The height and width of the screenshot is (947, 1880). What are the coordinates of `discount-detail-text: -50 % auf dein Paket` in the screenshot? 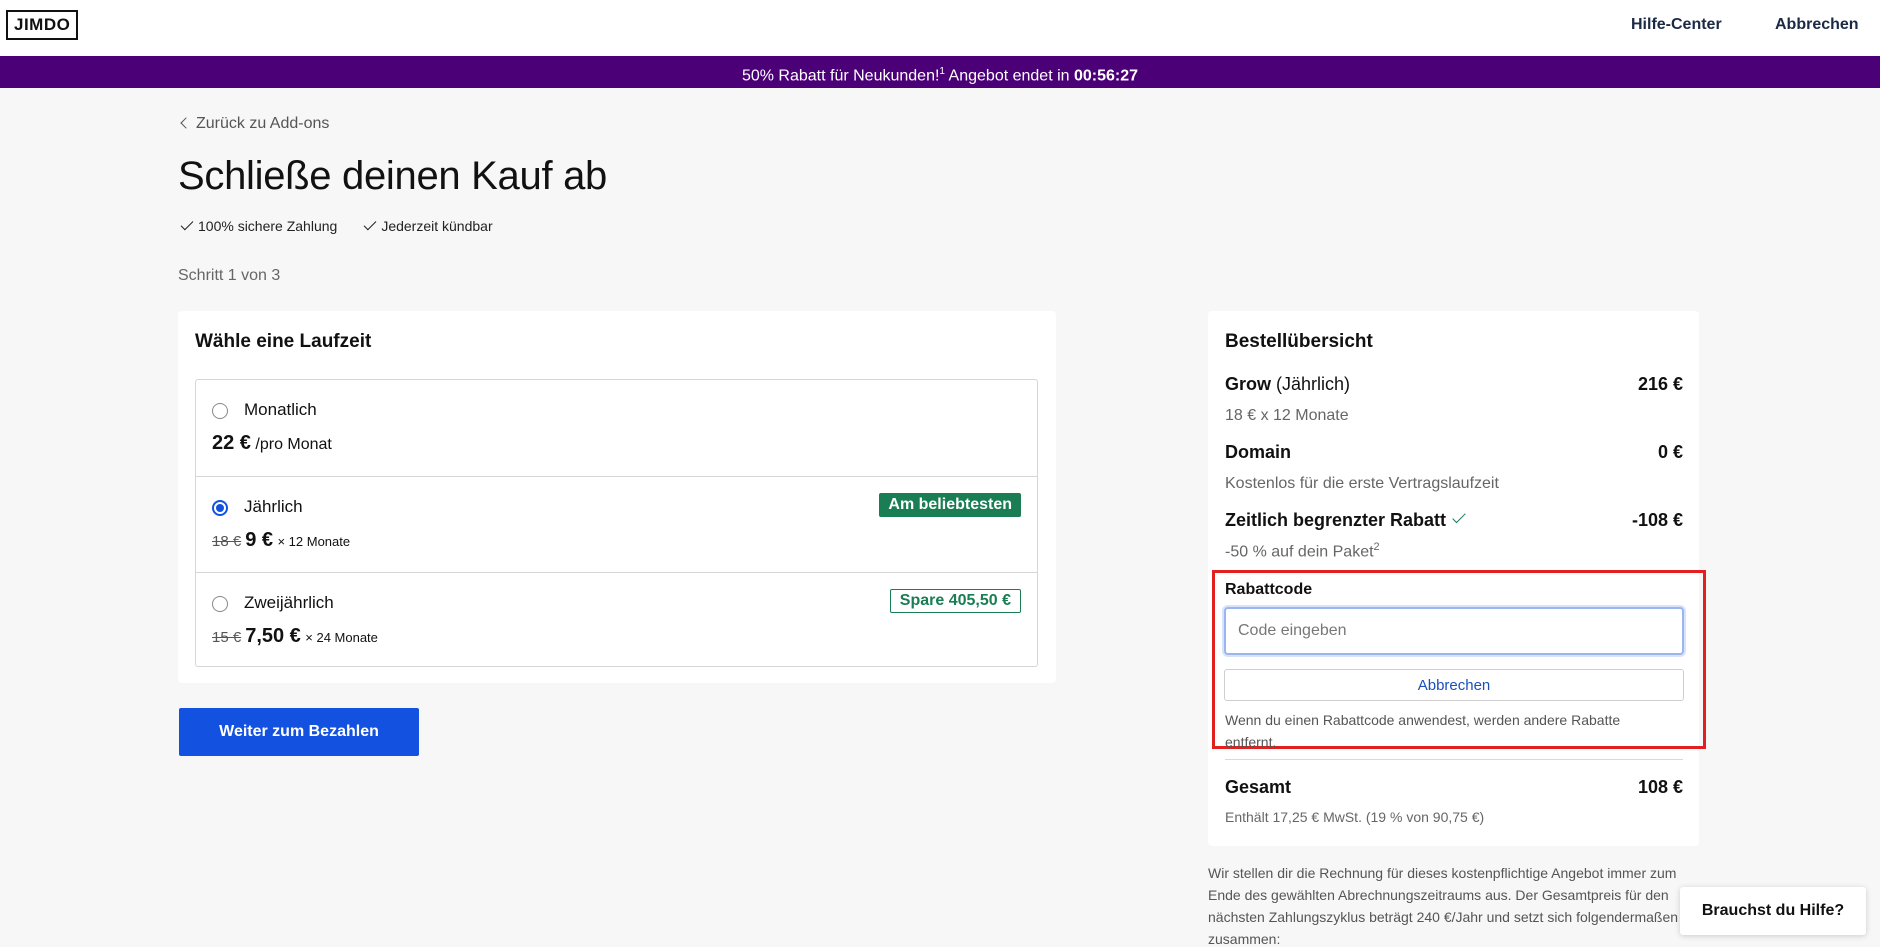 It's located at (1299, 552).